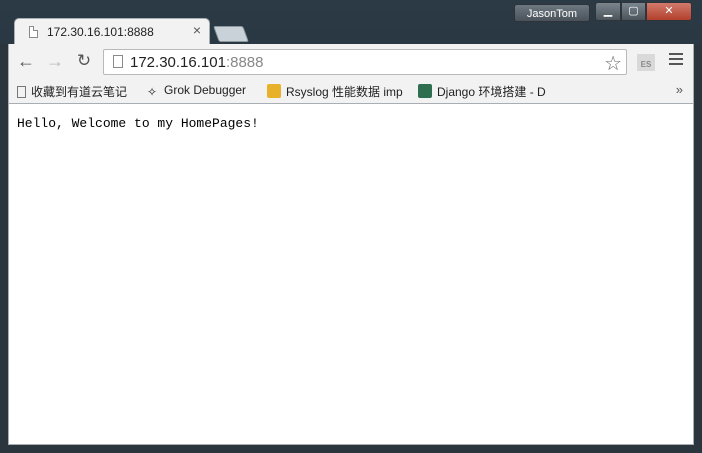 Image resolution: width=702 pixels, height=453 pixels. I want to click on close-window-button: ✕, so click(669, 11).